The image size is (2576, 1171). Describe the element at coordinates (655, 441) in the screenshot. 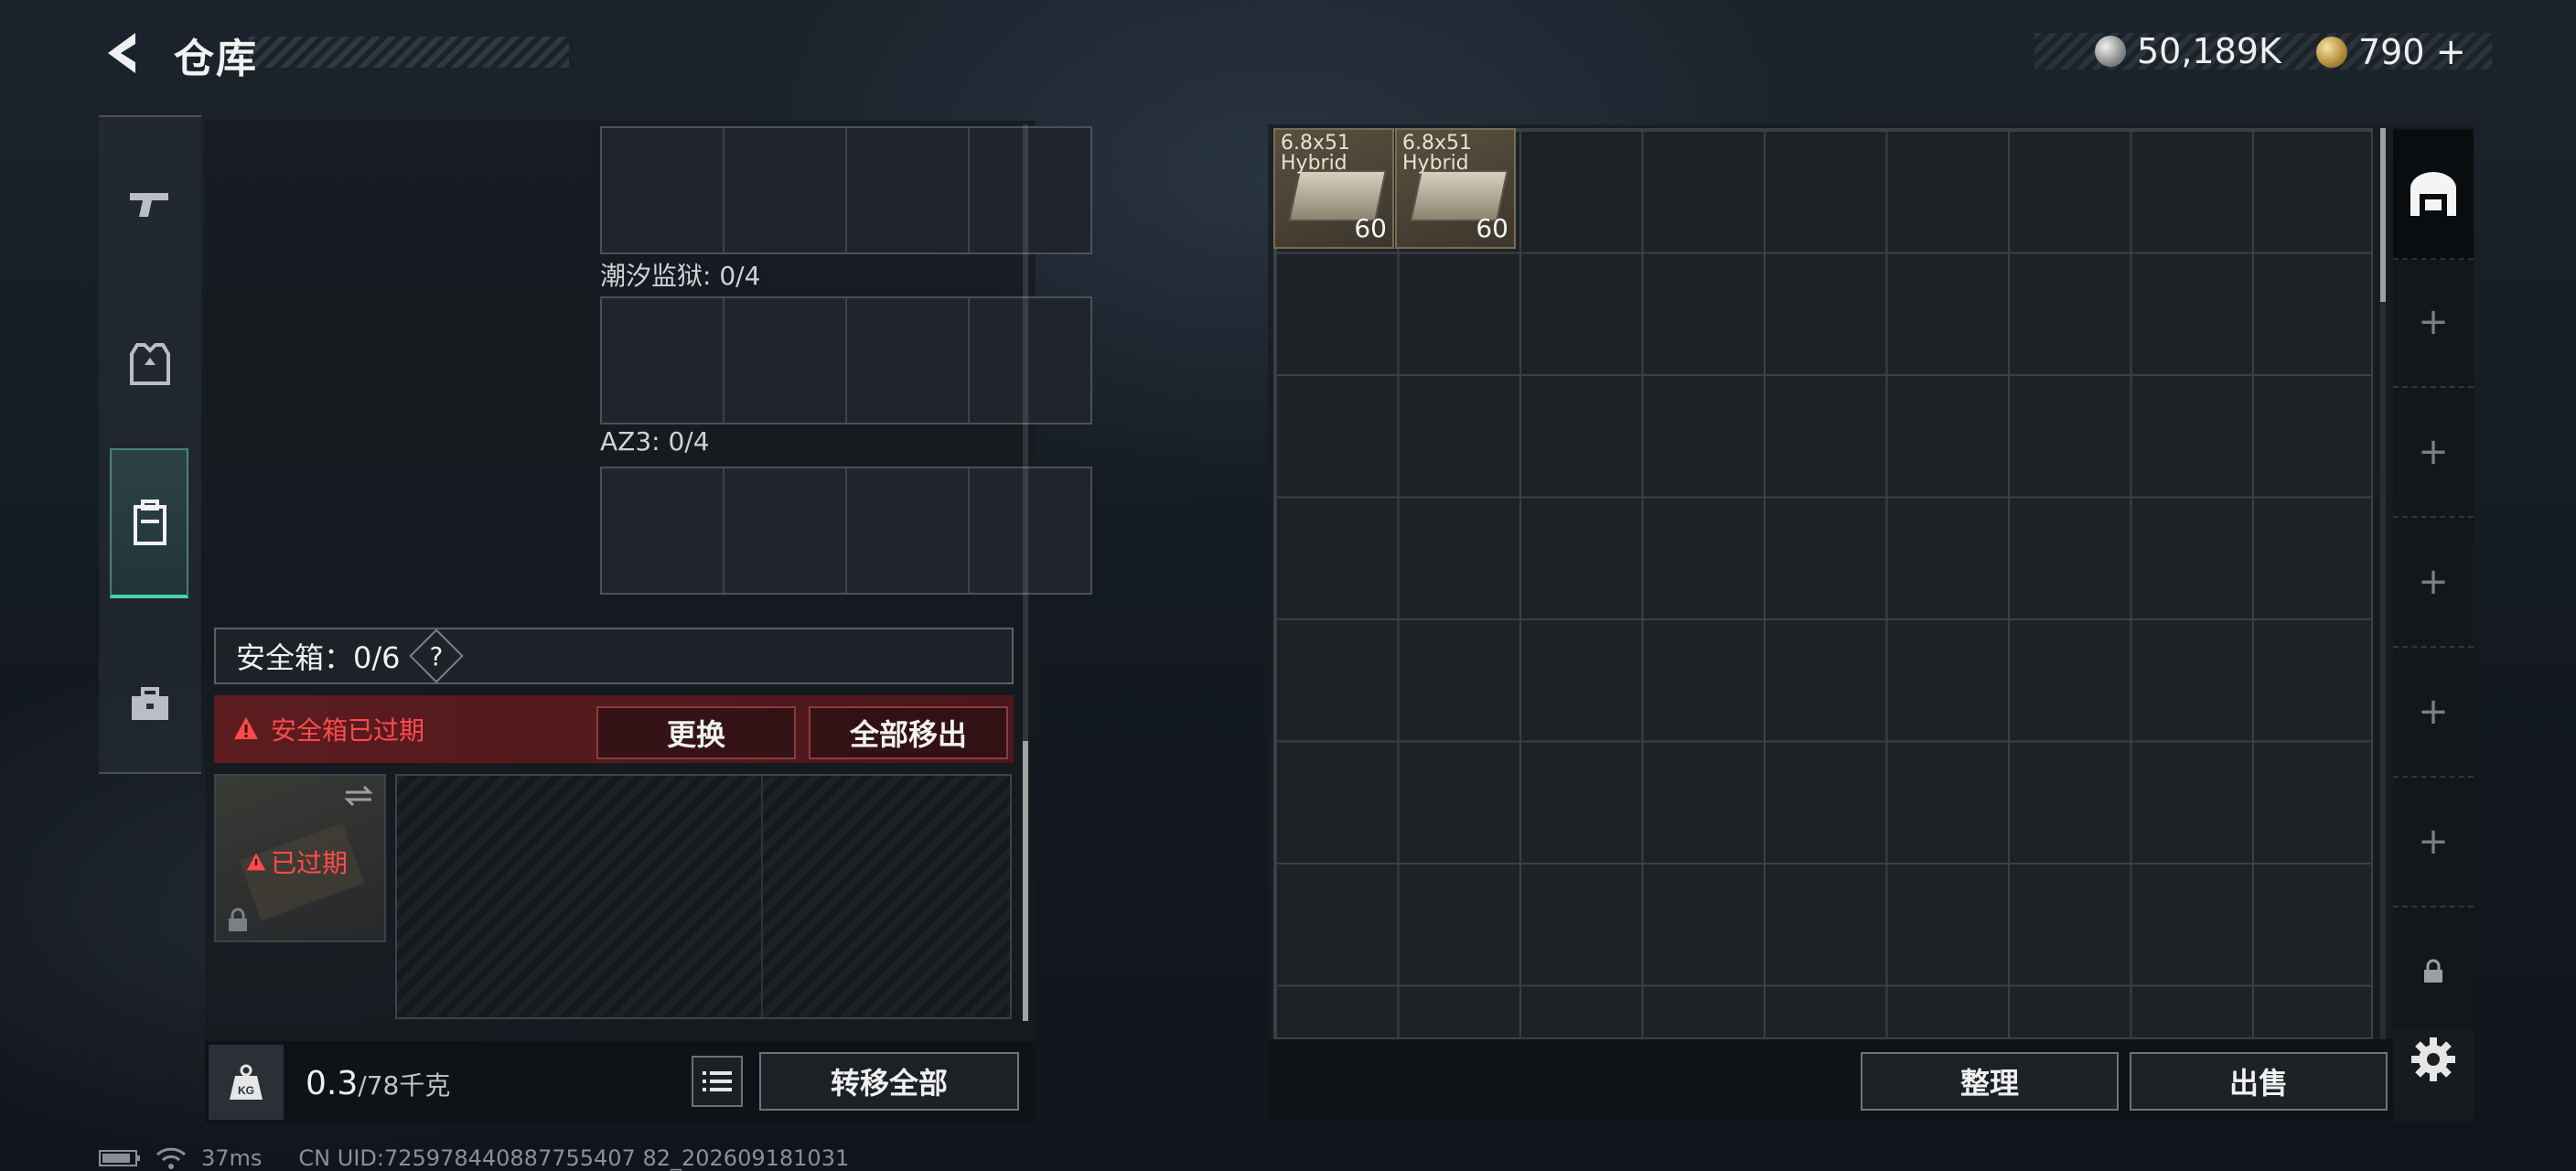

I see `slot-label-az3: AZ3: 0/4` at that location.